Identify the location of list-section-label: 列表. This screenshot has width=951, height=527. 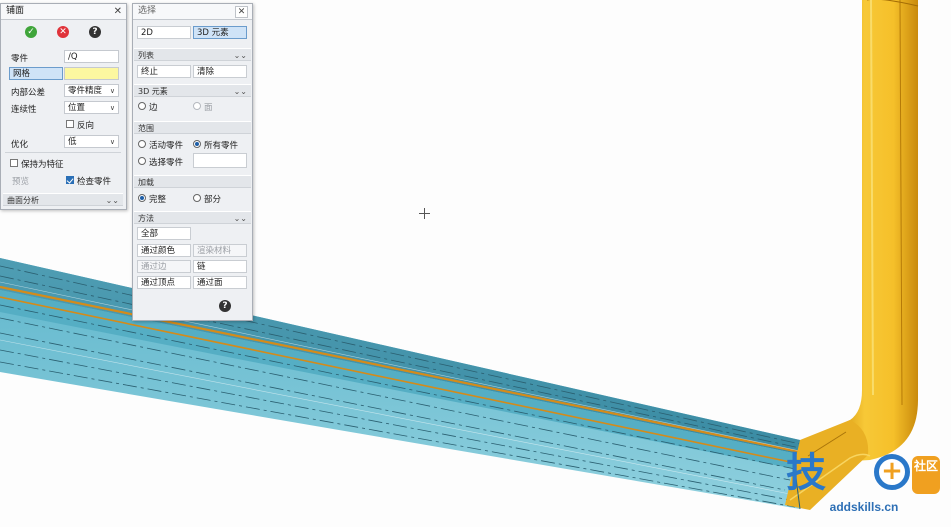
(146, 55).